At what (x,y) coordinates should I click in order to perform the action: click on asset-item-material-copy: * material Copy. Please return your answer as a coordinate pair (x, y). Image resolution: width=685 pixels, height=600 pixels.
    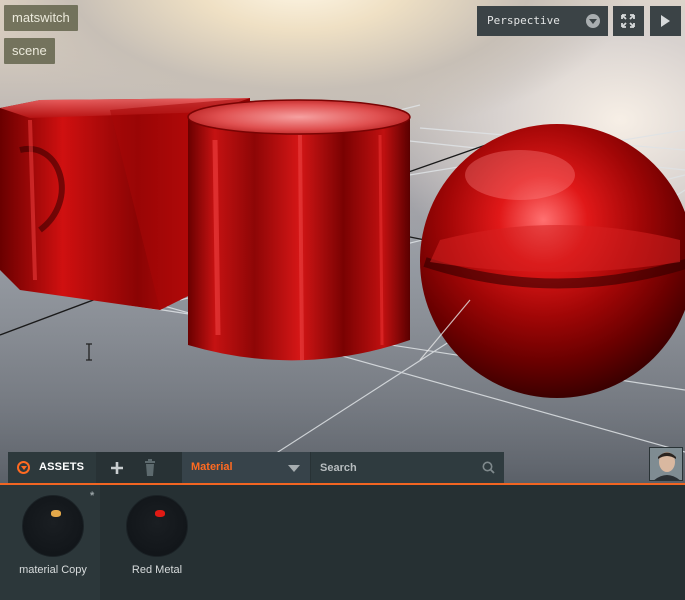
    Looking at the image, I should click on (50, 542).